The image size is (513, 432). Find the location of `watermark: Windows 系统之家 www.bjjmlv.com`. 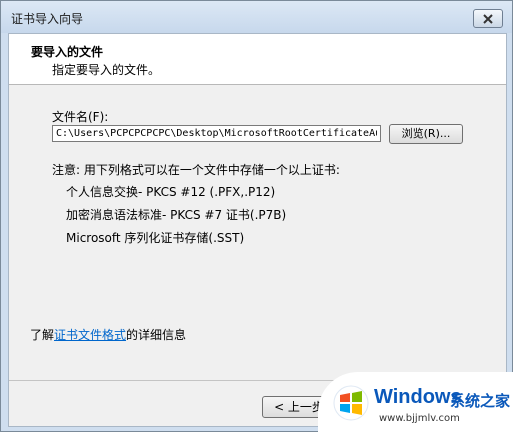

watermark: Windows 系统之家 www.bjjmlv.com is located at coordinates (415, 402).